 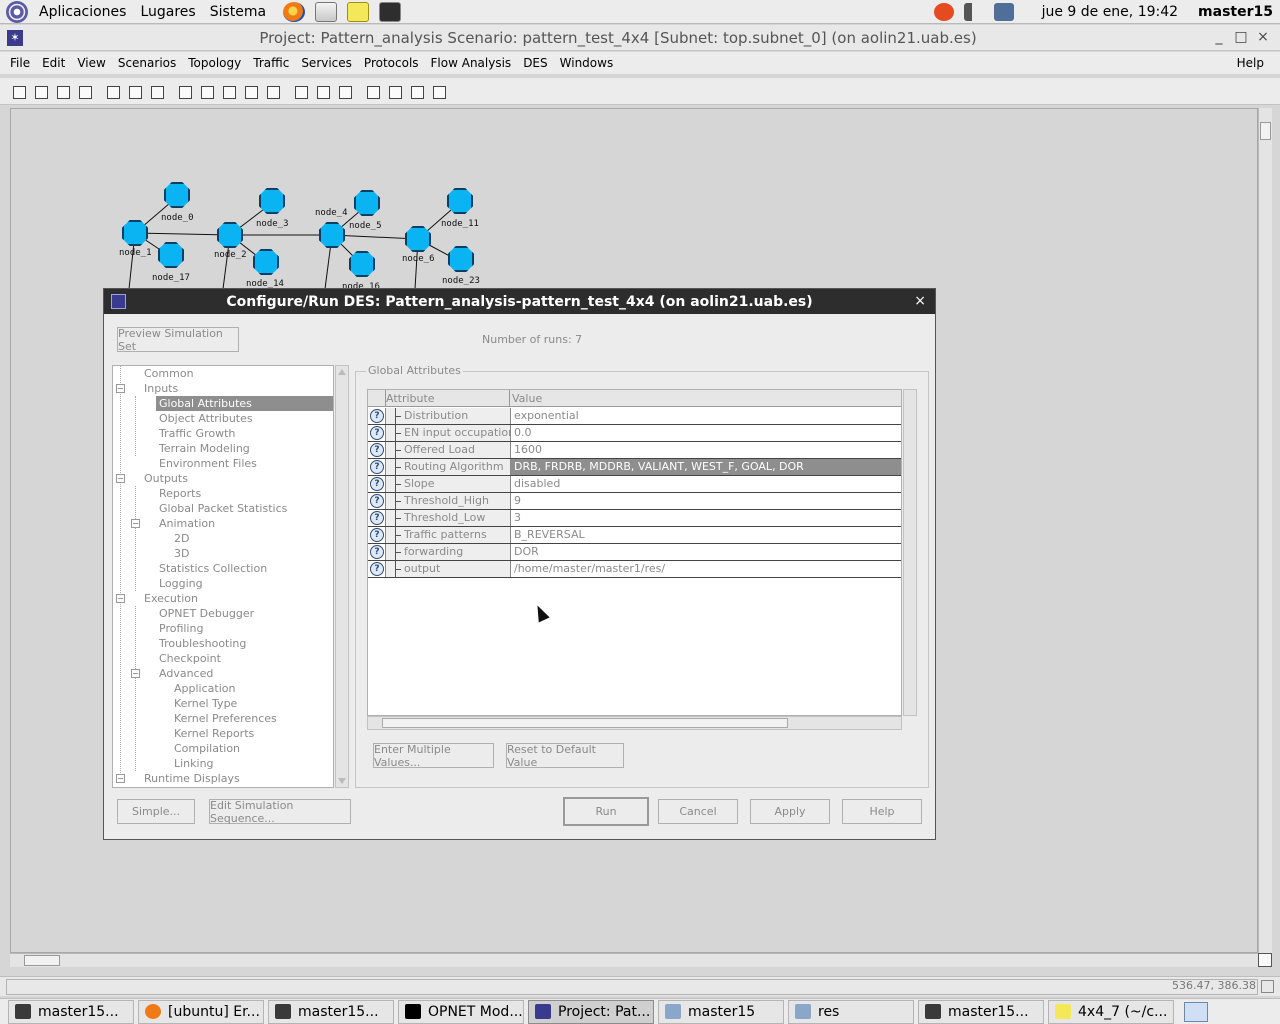 I want to click on table-row: ? Traffic patterns B_REVERSAL, so click(x=634, y=535).